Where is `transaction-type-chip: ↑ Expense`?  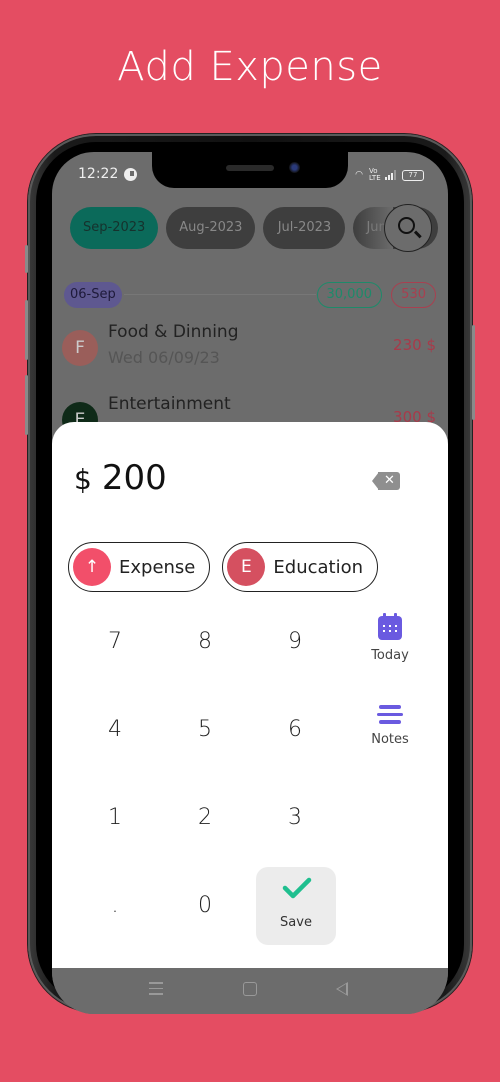
transaction-type-chip: ↑ Expense is located at coordinates (139, 567).